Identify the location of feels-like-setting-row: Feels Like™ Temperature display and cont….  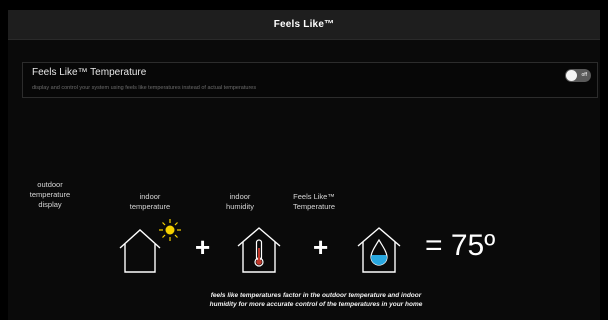
(310, 80).